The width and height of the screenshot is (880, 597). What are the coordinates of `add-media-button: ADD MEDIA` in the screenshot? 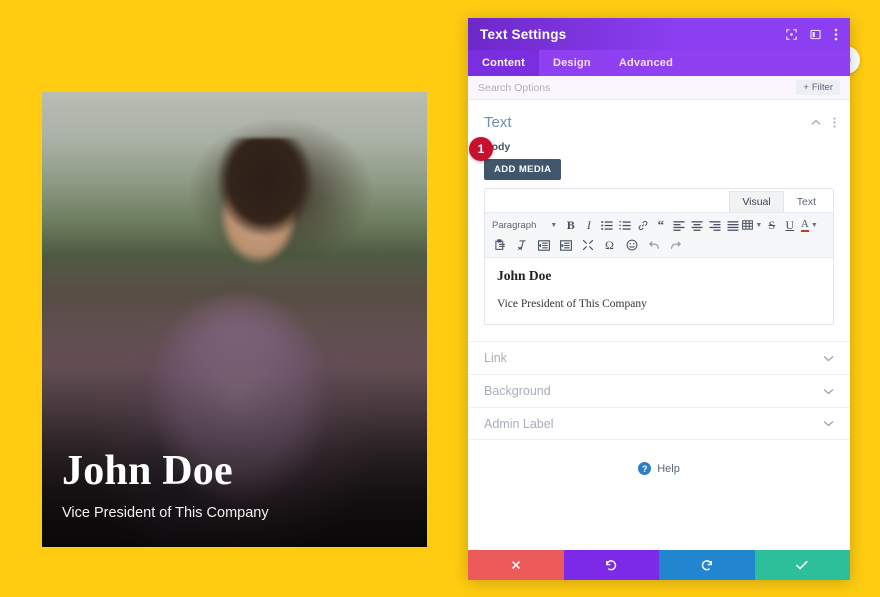 It's located at (523, 169).